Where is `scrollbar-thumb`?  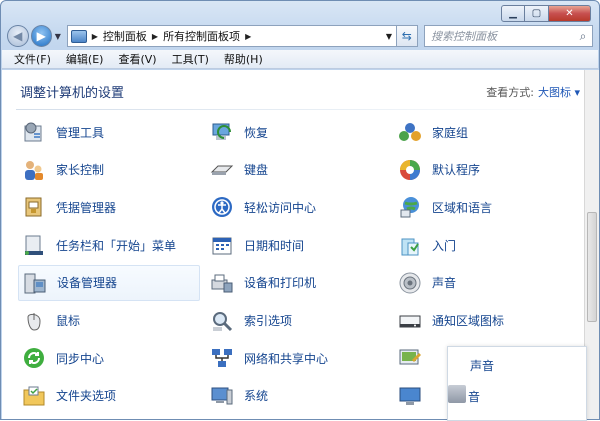 scrollbar-thumb is located at coordinates (592, 267).